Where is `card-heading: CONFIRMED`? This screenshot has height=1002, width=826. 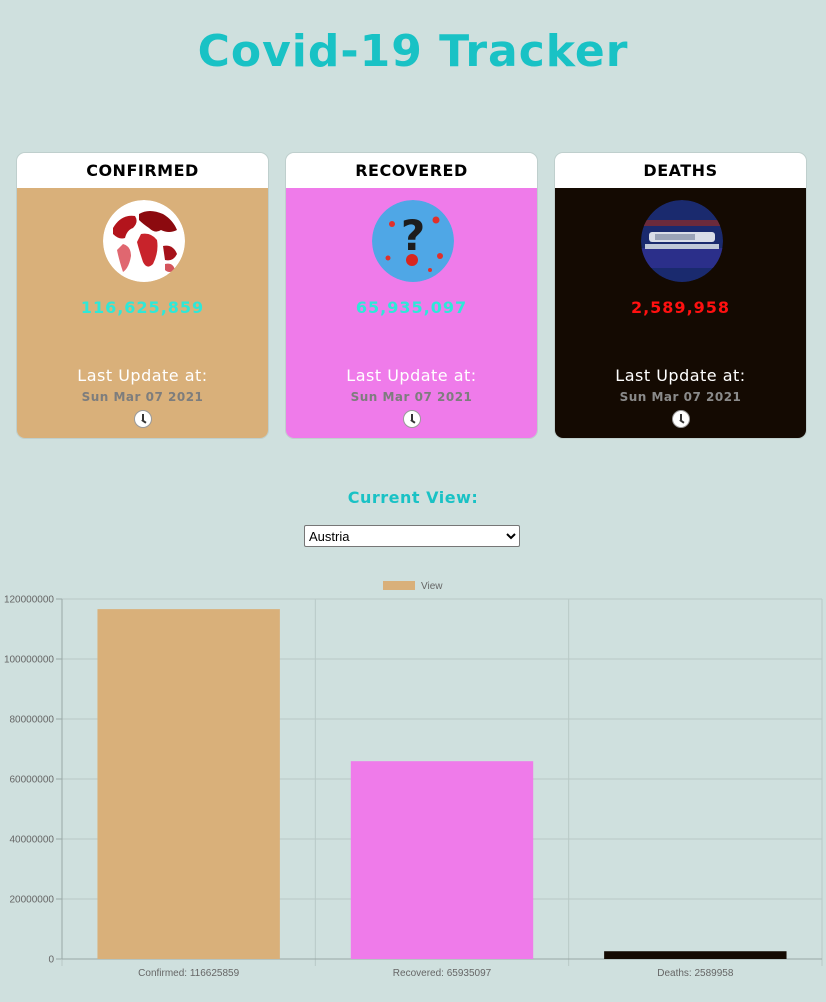
card-heading: CONFIRMED is located at coordinates (142, 170).